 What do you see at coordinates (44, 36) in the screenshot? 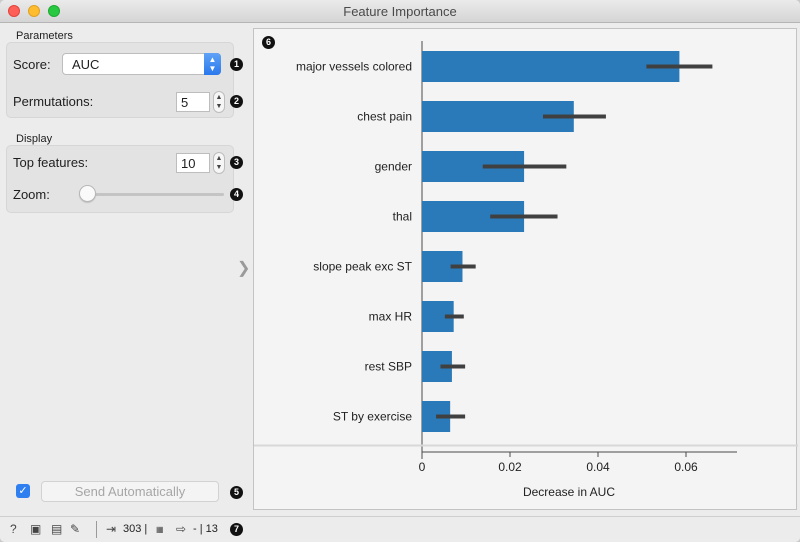
I see `parameters-section-label: Parameters` at bounding box center [44, 36].